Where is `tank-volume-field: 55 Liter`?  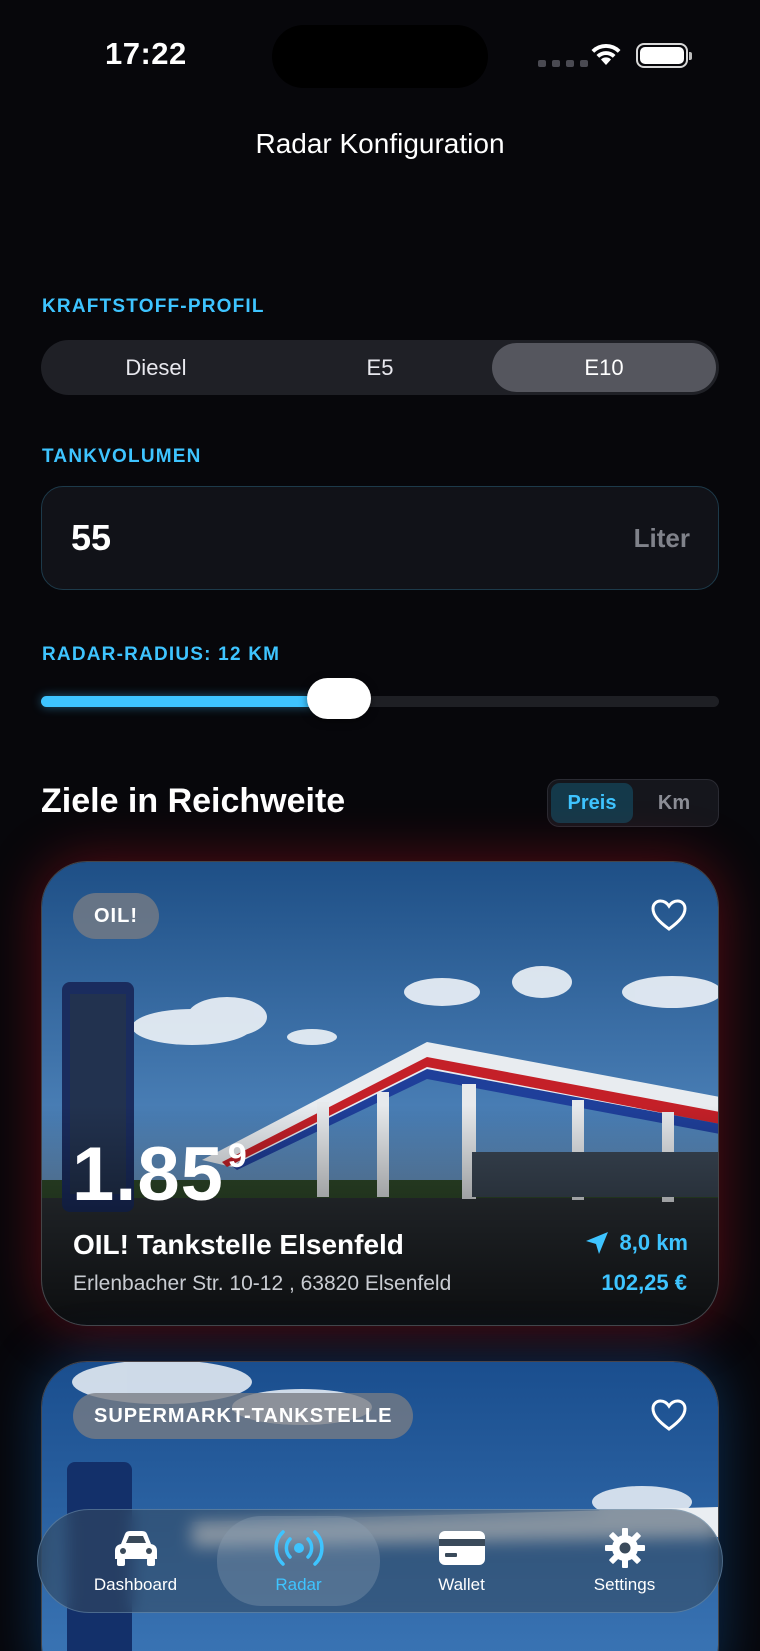
tank-volume-field: 55 Liter is located at coordinates (380, 538).